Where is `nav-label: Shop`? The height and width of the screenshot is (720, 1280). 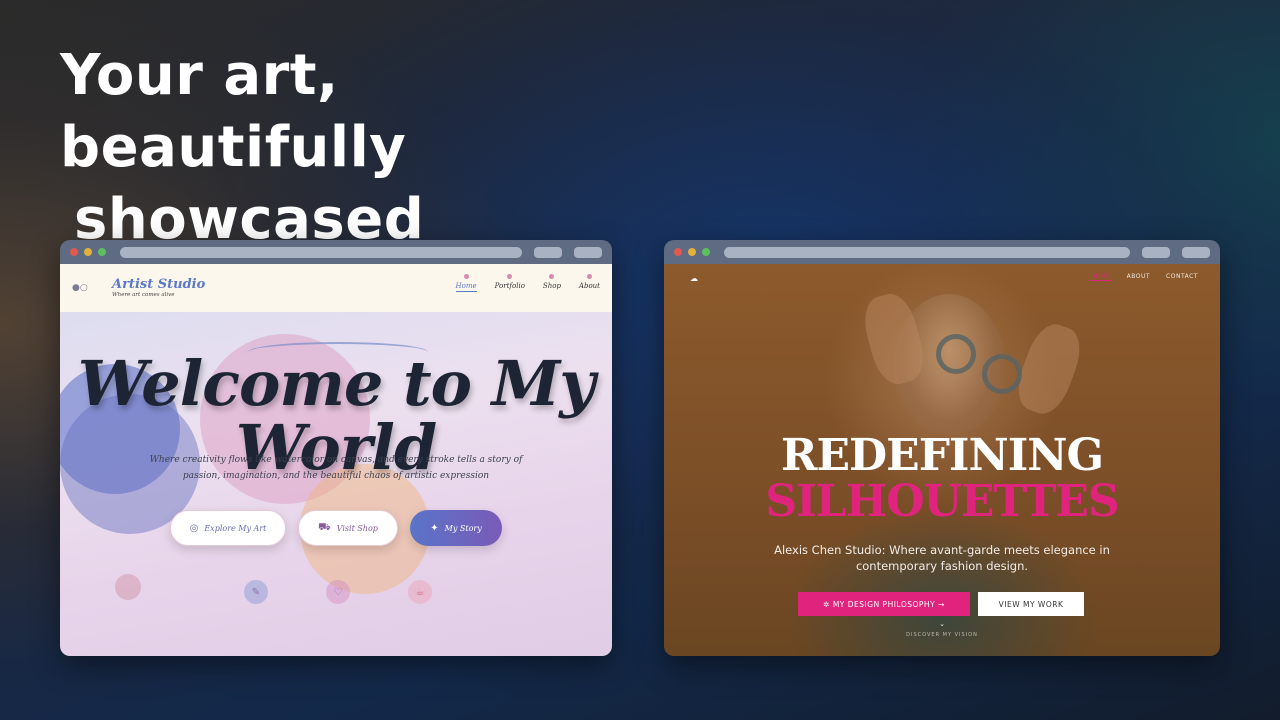 nav-label: Shop is located at coordinates (551, 286).